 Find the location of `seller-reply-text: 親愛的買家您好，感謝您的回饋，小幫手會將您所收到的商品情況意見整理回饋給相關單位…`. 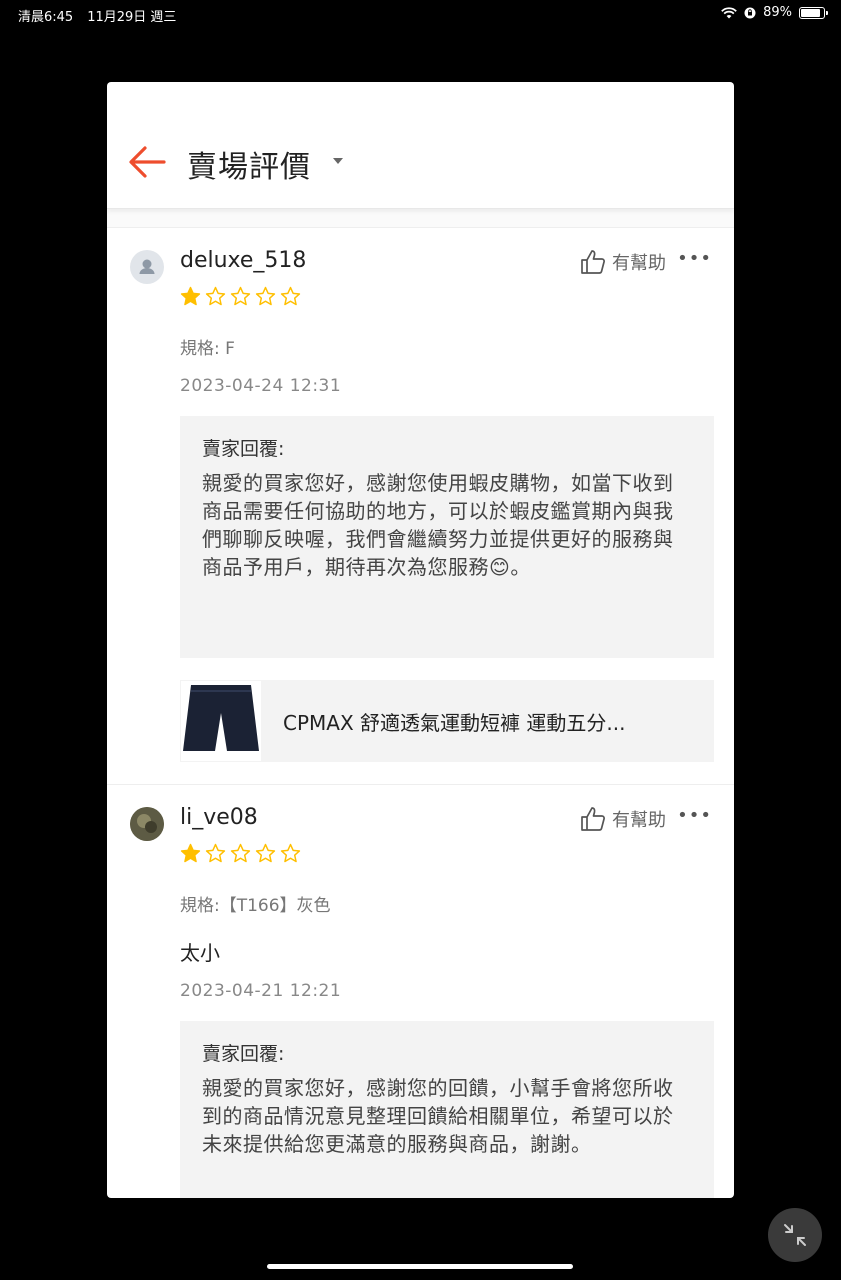

seller-reply-text: 親愛的買家您好，感謝您的回饋，小幫手會將您所收到的商品情況意見整理回饋給相關單位… is located at coordinates (438, 1116).